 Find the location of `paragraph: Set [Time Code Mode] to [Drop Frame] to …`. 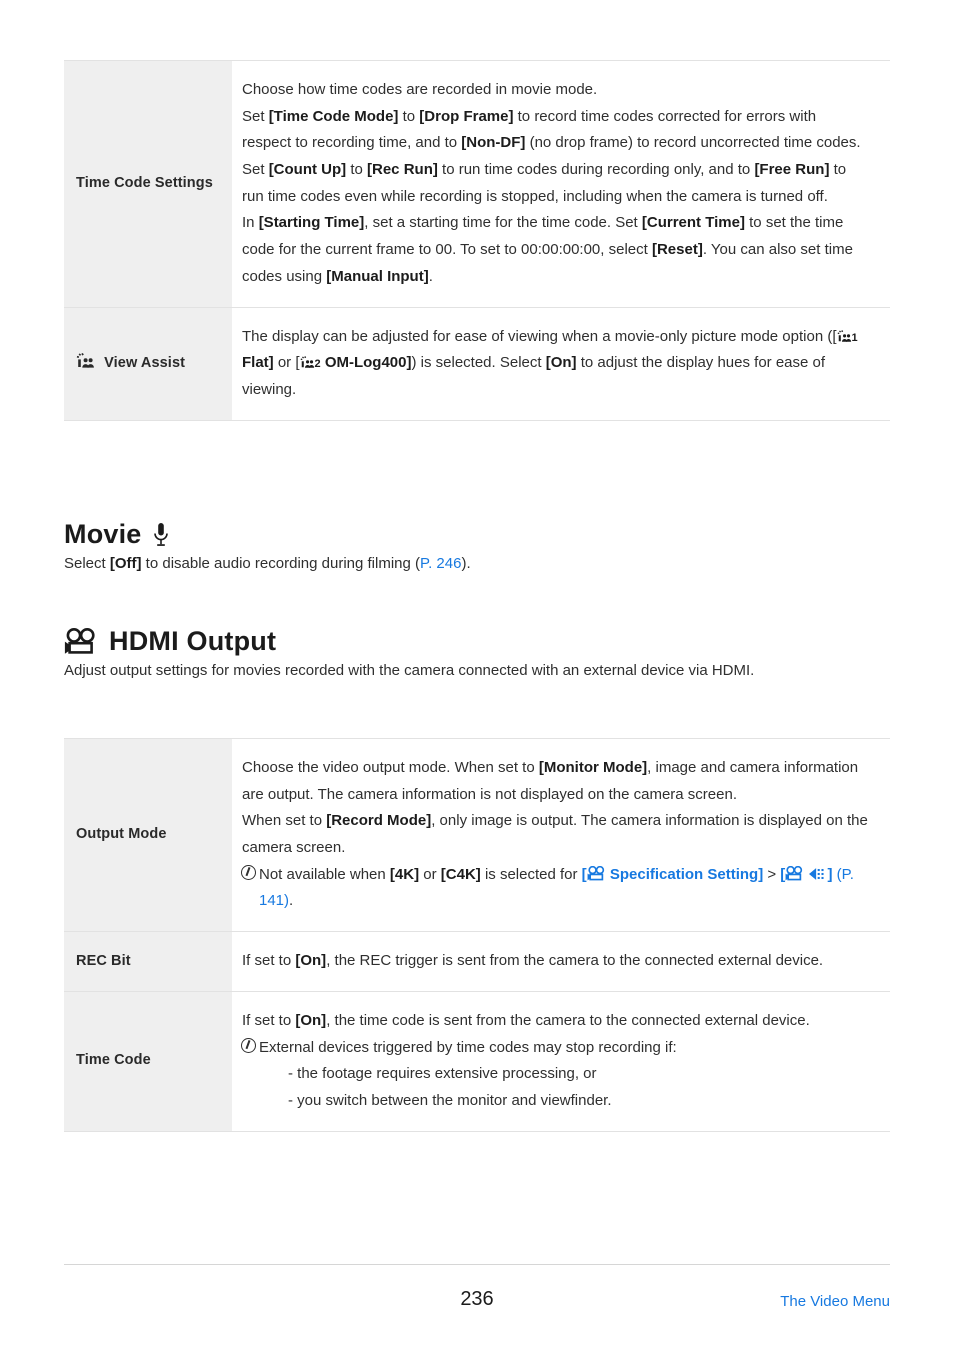

paragraph: Set [Time Code Mode] to [Drop Frame] to … is located at coordinates (551, 129).